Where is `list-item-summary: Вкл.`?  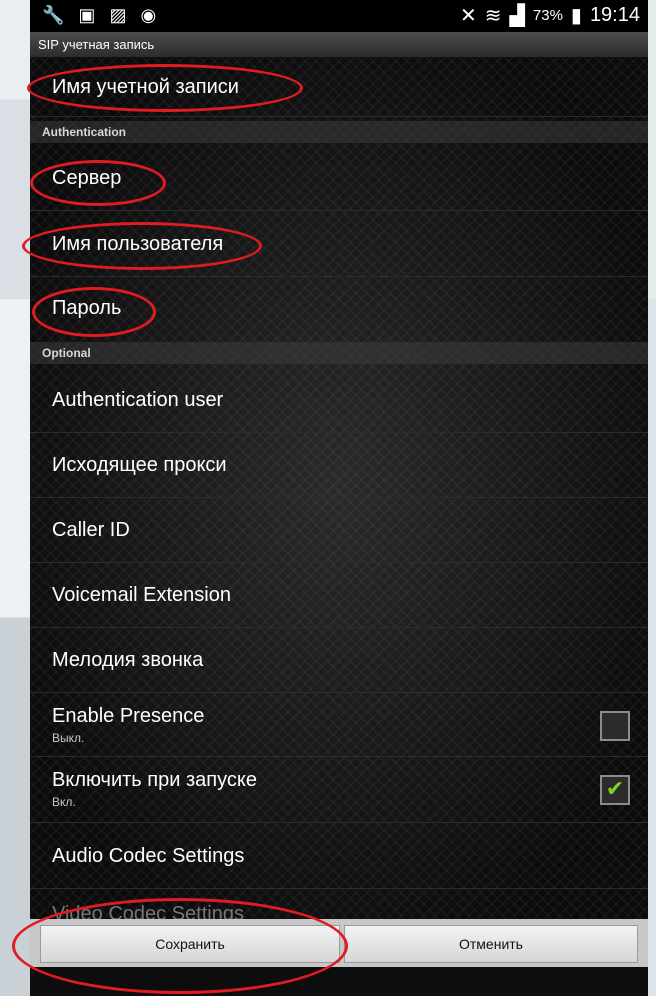 list-item-summary: Вкл. is located at coordinates (64, 802).